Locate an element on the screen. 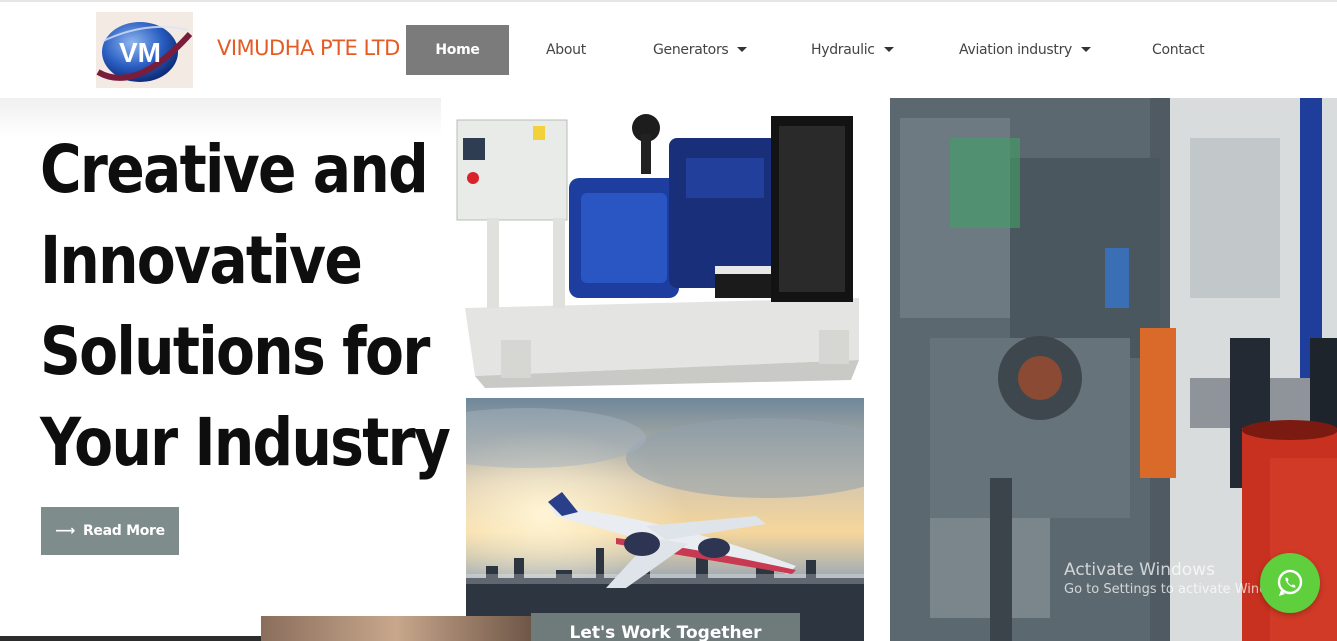 This screenshot has width=1337, height=641. nav-about-label: About is located at coordinates (566, 50).